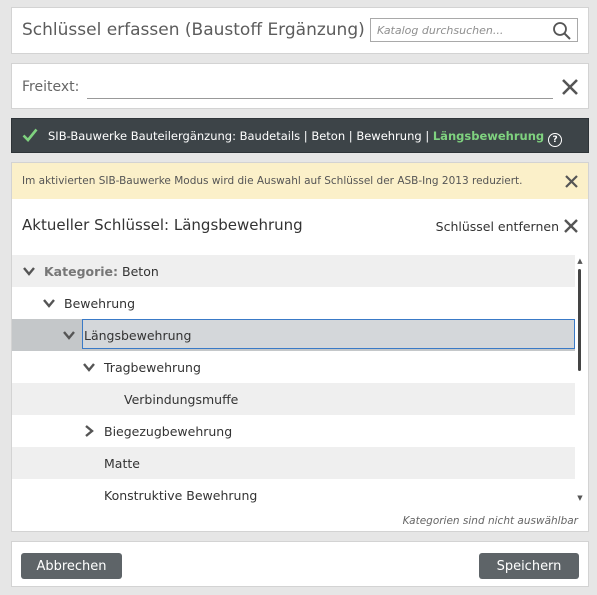 This screenshot has height=595, width=597. What do you see at coordinates (71, 566) in the screenshot?
I see `cancel-button: Abbrechen` at bounding box center [71, 566].